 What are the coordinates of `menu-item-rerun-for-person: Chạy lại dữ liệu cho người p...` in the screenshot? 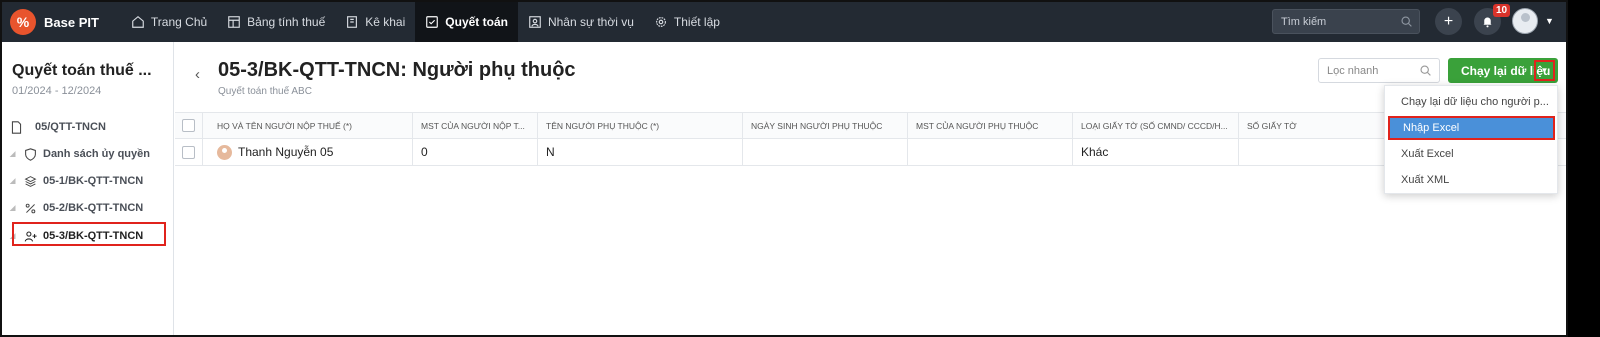 It's located at (1472, 102).